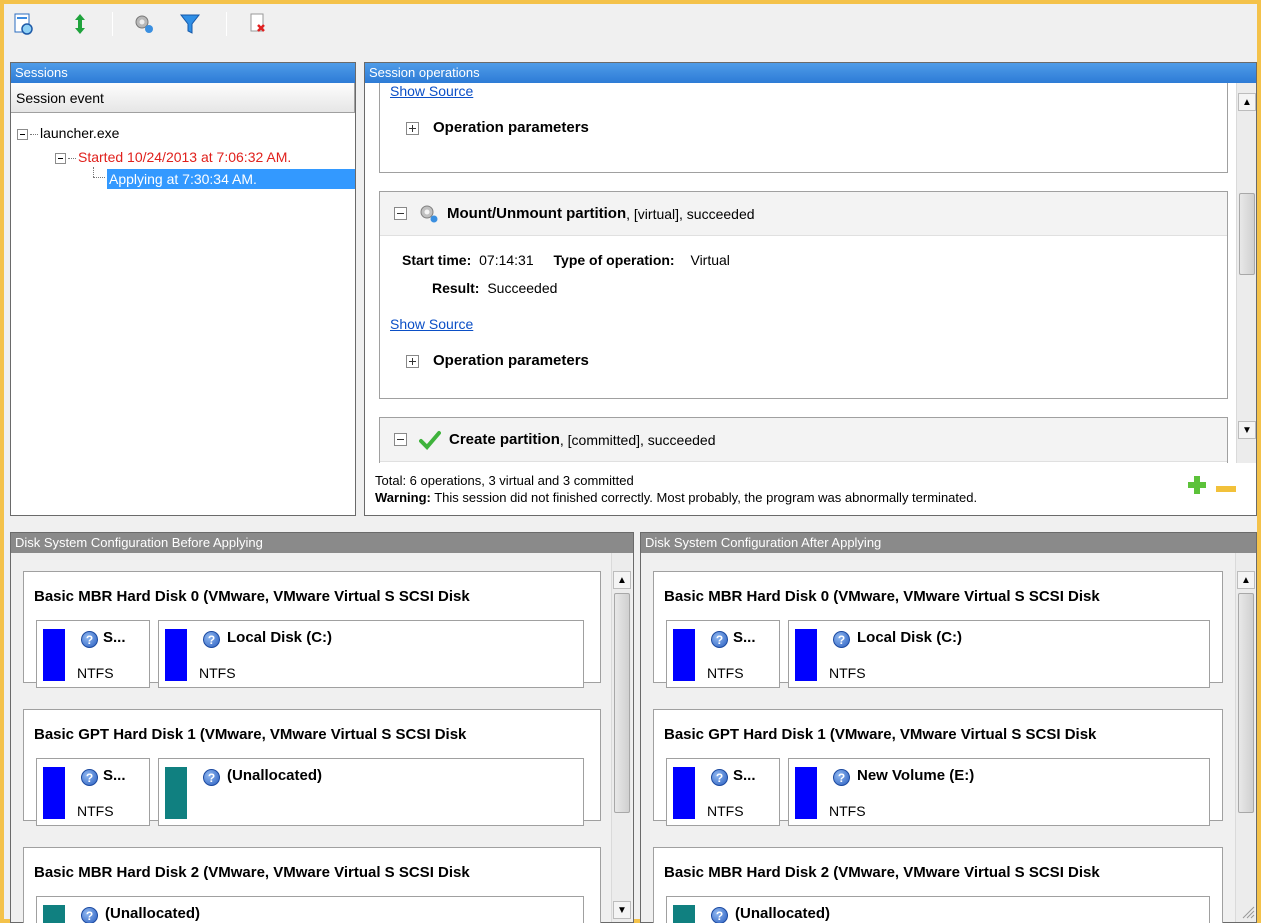 The height and width of the screenshot is (923, 1261). I want to click on tree-item-label: Applying at 7:30:34 AM., so click(183, 179).